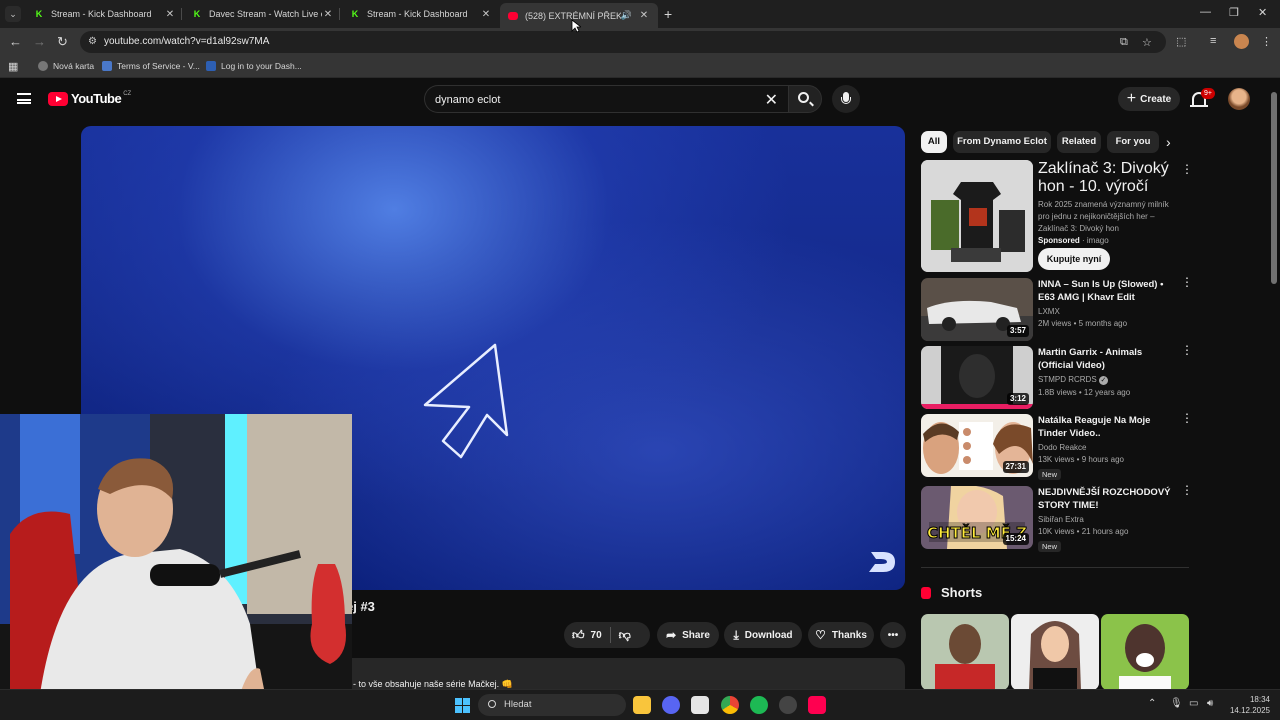 The width and height of the screenshot is (1280, 720). I want to click on more-icon: •••, so click(893, 635).